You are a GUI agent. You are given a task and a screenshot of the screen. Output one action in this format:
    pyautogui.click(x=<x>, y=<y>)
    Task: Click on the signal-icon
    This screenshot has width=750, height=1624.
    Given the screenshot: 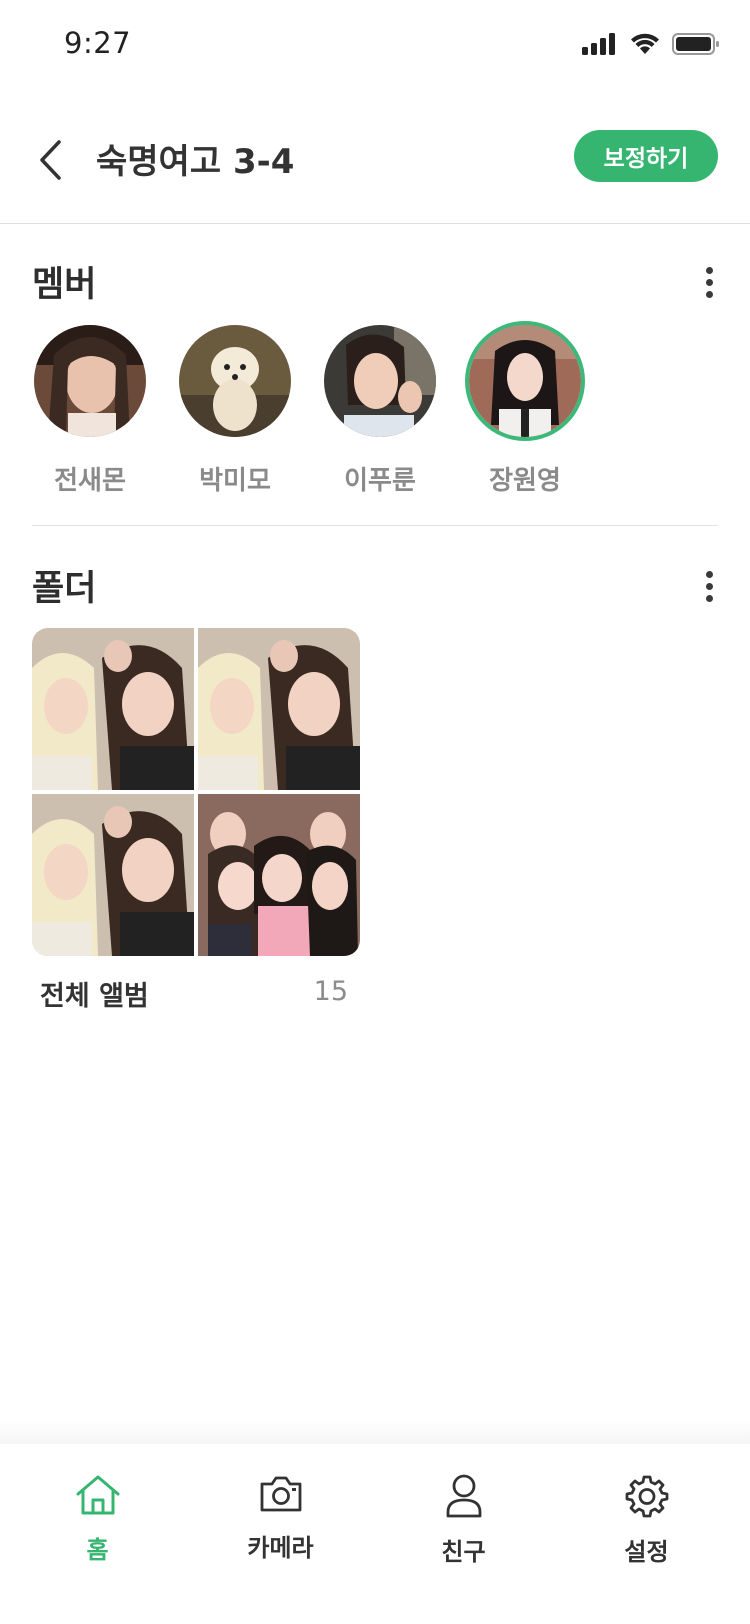 What is the action you would take?
    pyautogui.click(x=598, y=44)
    